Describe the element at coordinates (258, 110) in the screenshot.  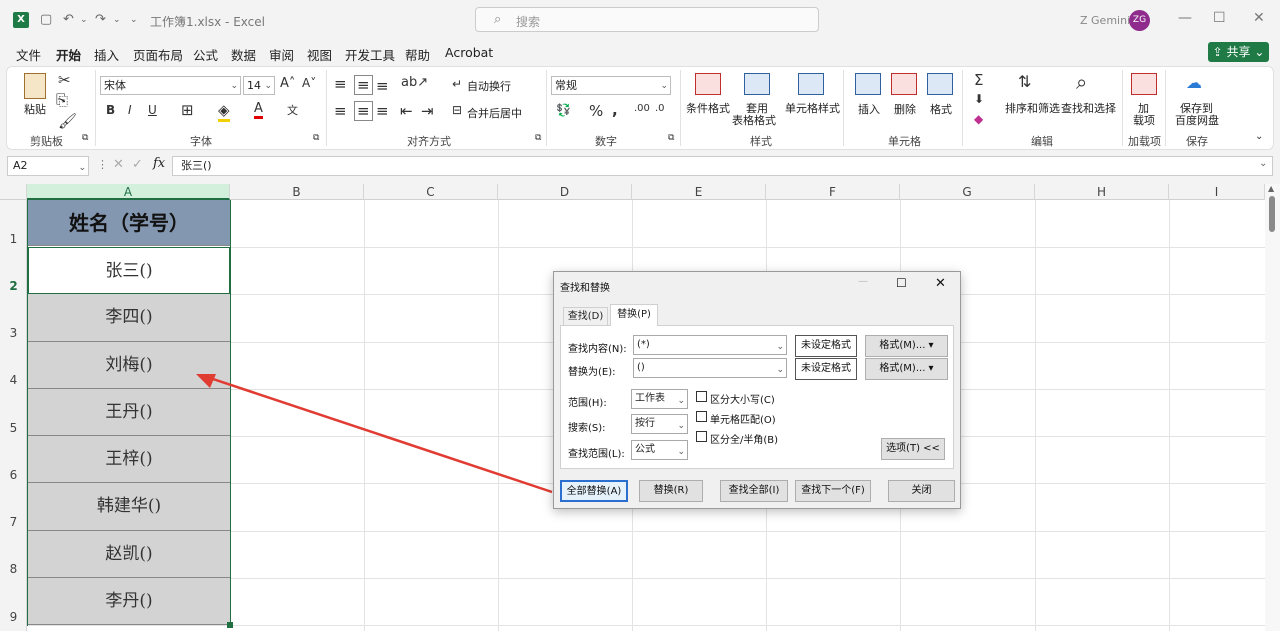
I see `font-color-icon: A` at that location.